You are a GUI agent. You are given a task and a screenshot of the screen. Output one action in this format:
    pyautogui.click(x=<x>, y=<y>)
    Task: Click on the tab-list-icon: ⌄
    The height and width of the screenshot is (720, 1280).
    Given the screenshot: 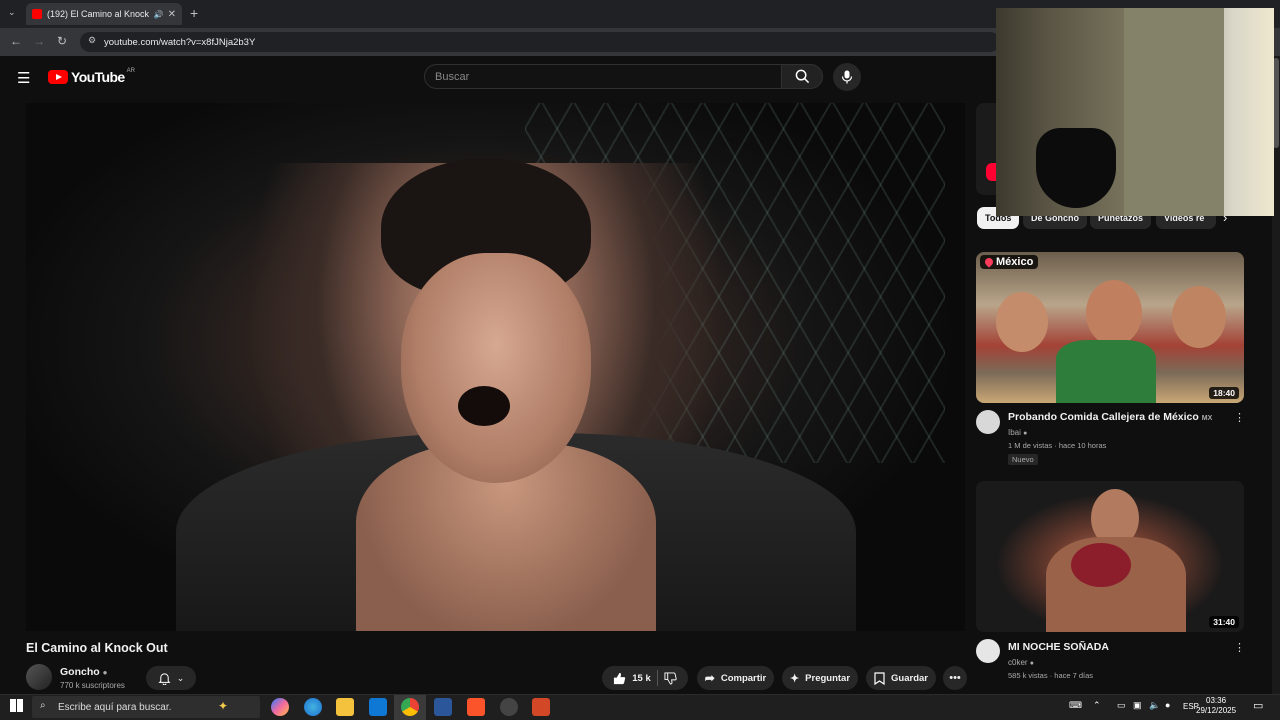 What is the action you would take?
    pyautogui.click(x=12, y=12)
    